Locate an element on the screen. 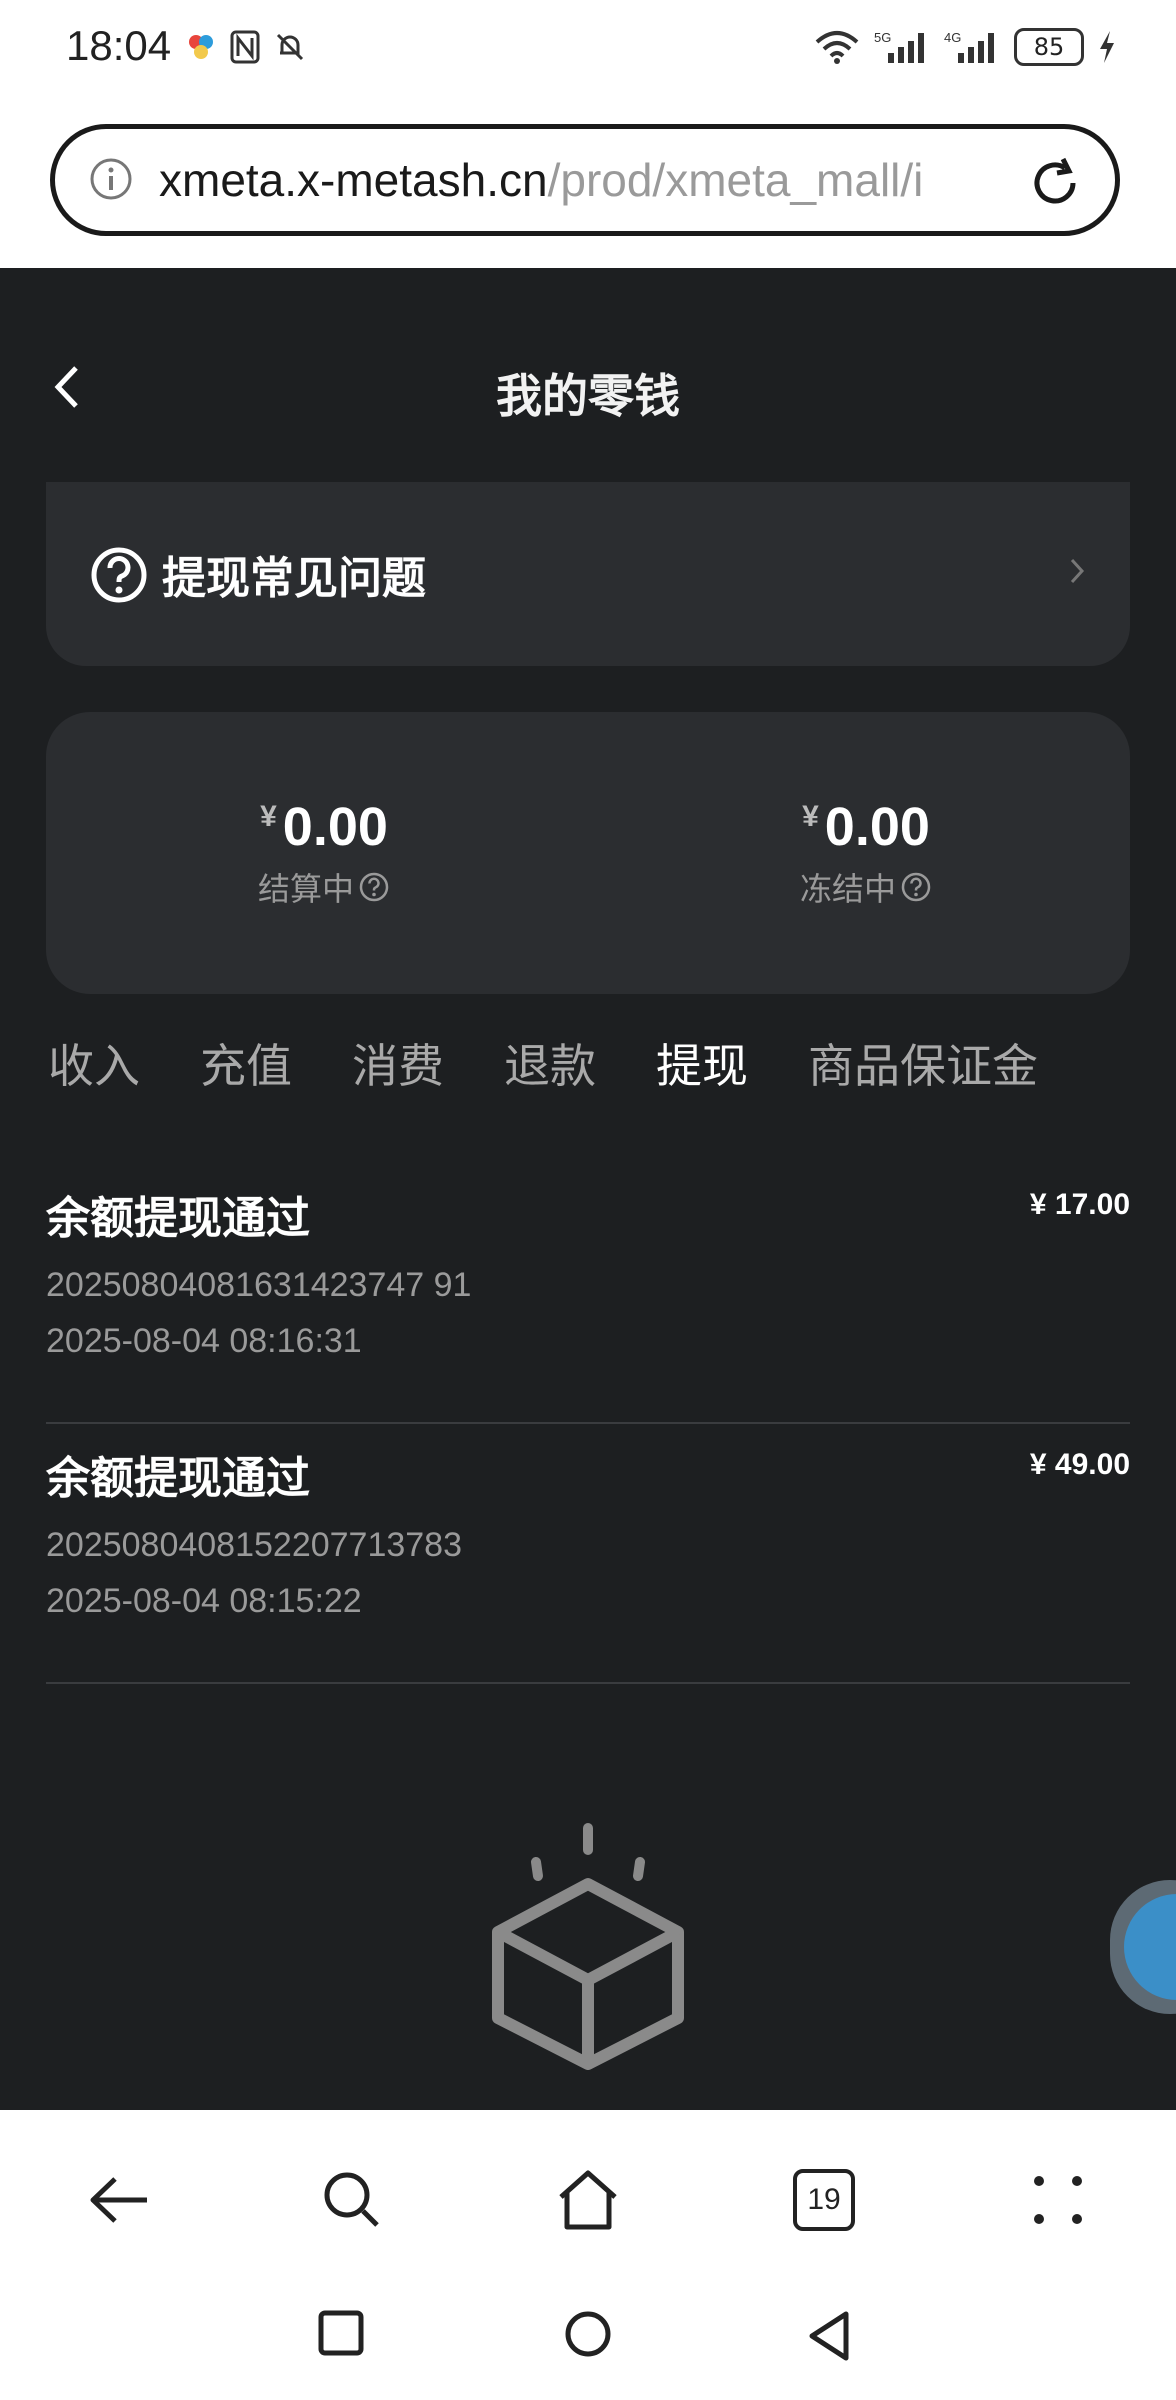  page-header: 我的零钱 is located at coordinates (588, 375).